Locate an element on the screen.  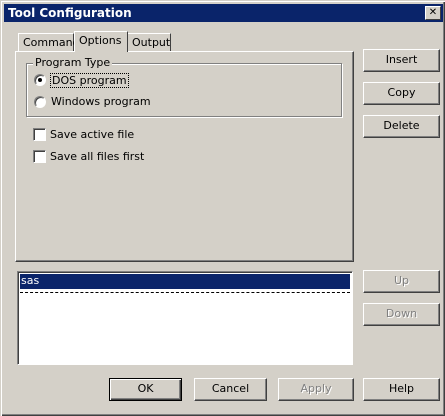
ok-button-label: OK is located at coordinates (145, 388).